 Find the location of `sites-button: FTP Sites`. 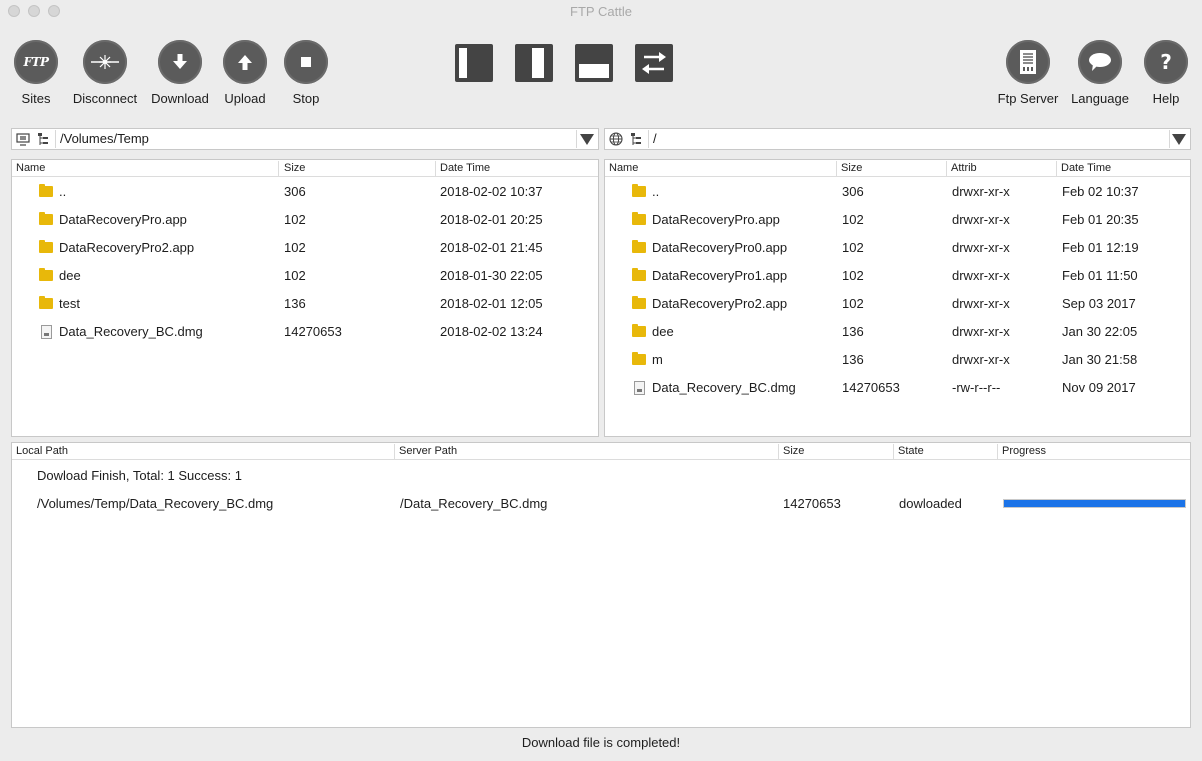

sites-button: FTP Sites is located at coordinates (37, 73).